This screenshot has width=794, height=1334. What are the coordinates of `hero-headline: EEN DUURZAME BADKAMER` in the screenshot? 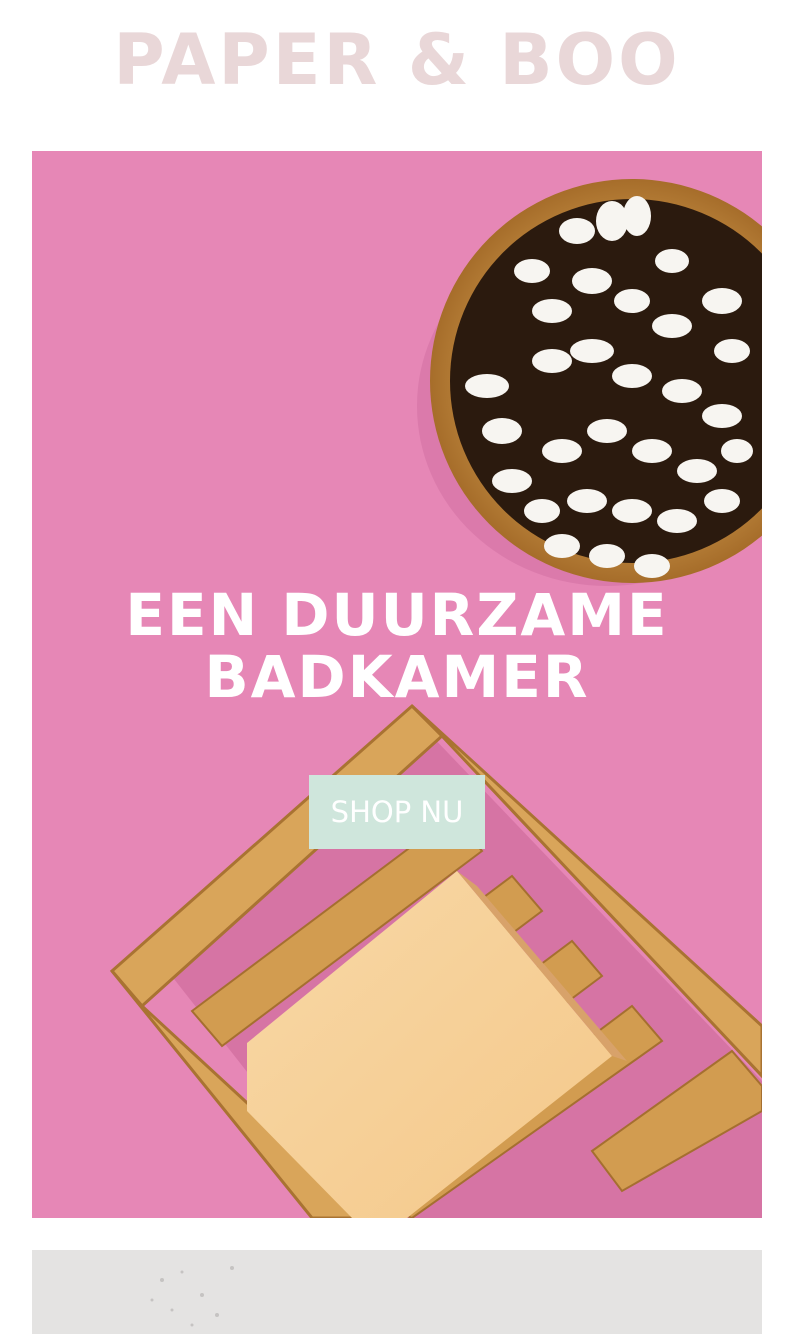 It's located at (397, 646).